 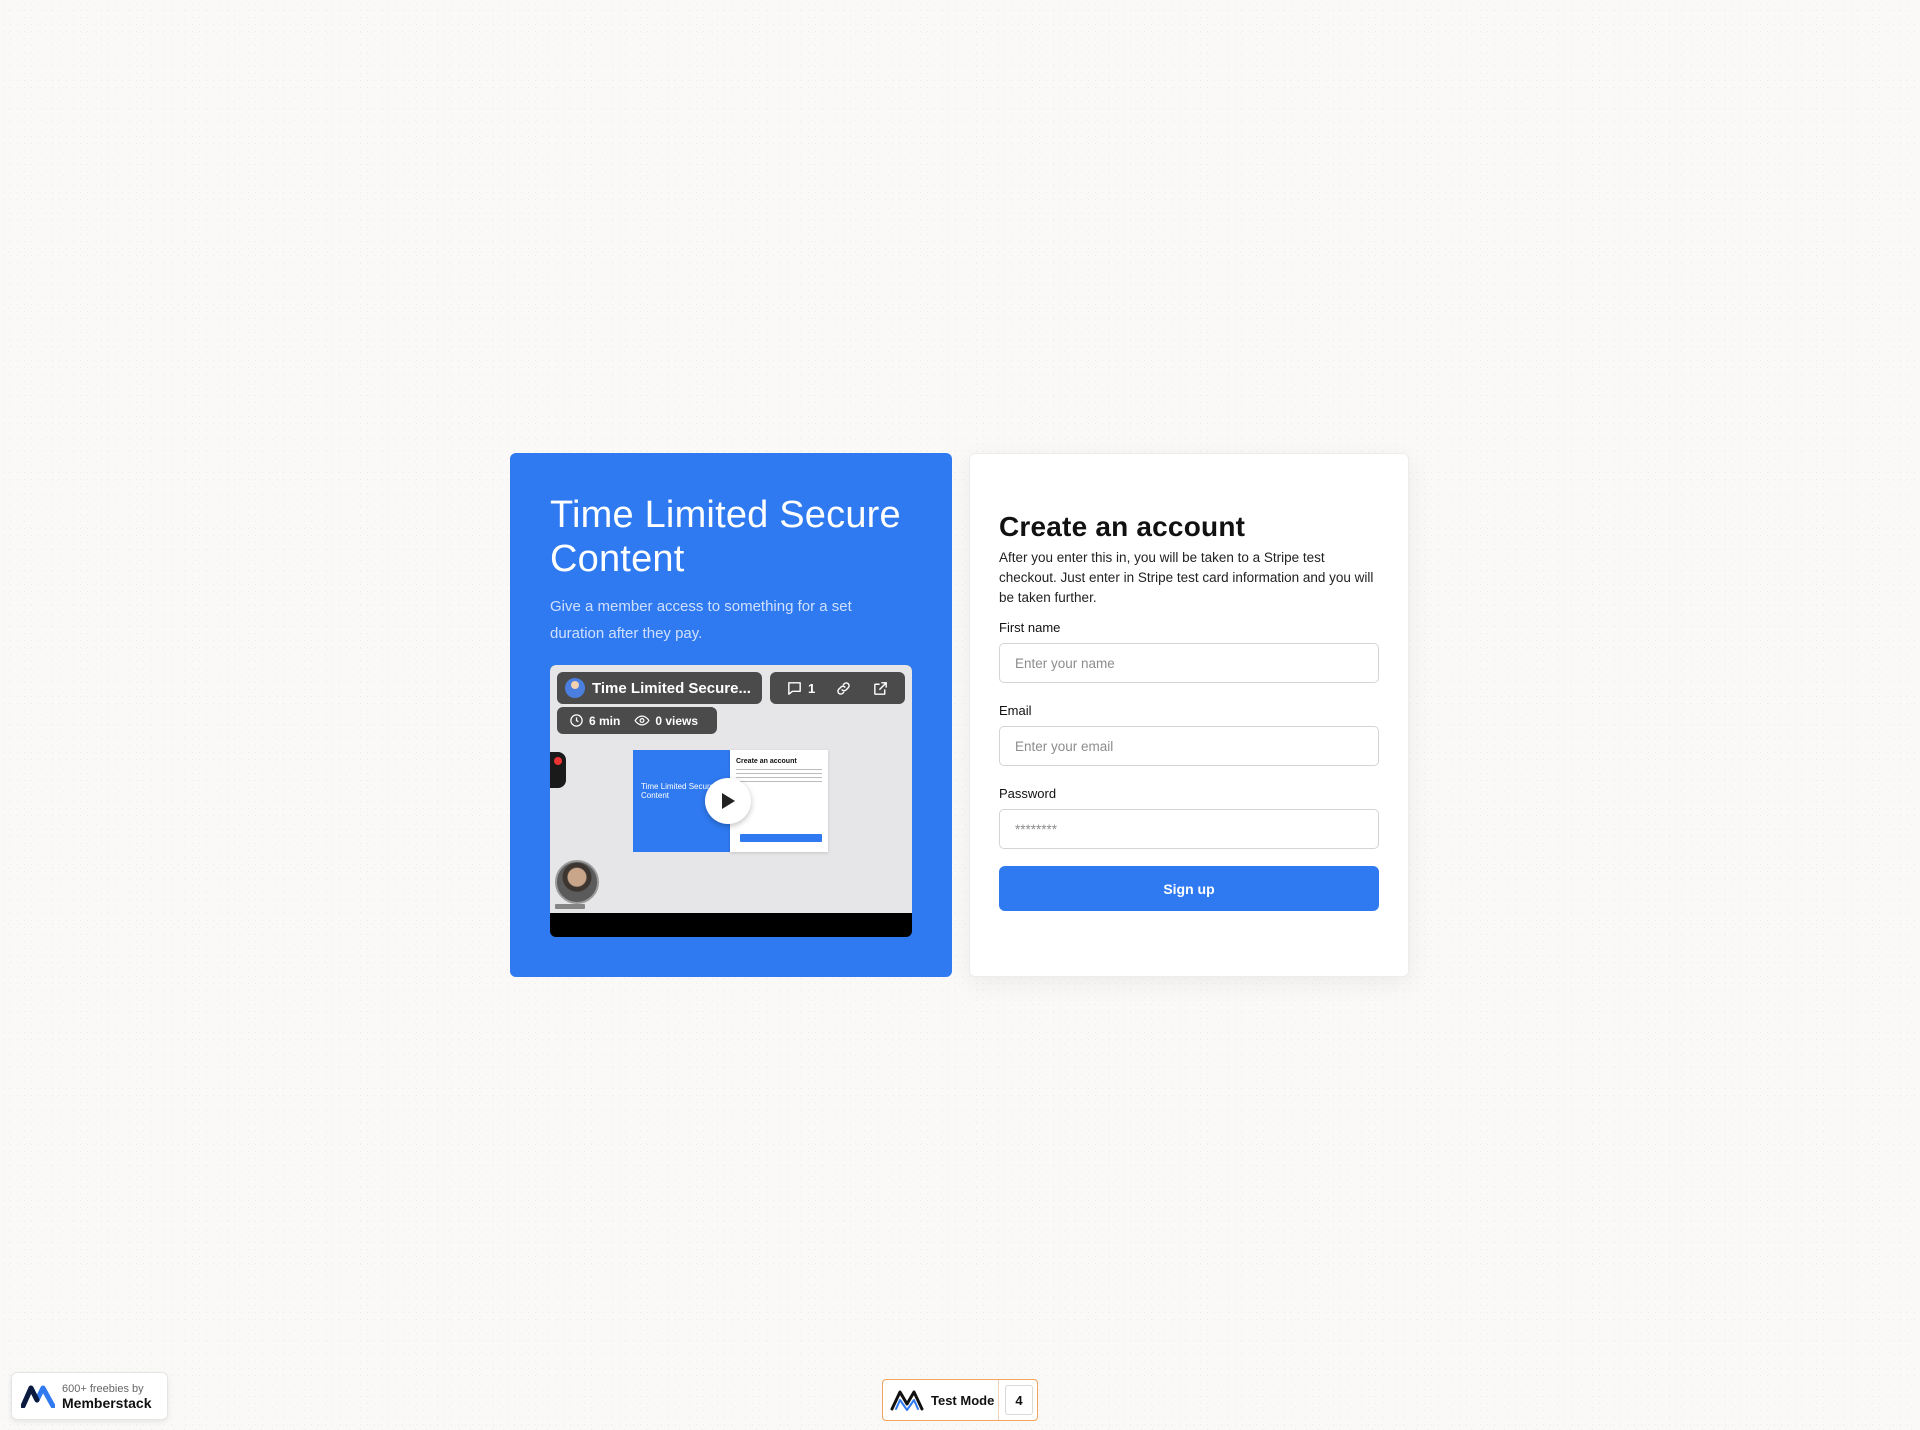 What do you see at coordinates (677, 720) in the screenshot?
I see `video-views: 0 views` at bounding box center [677, 720].